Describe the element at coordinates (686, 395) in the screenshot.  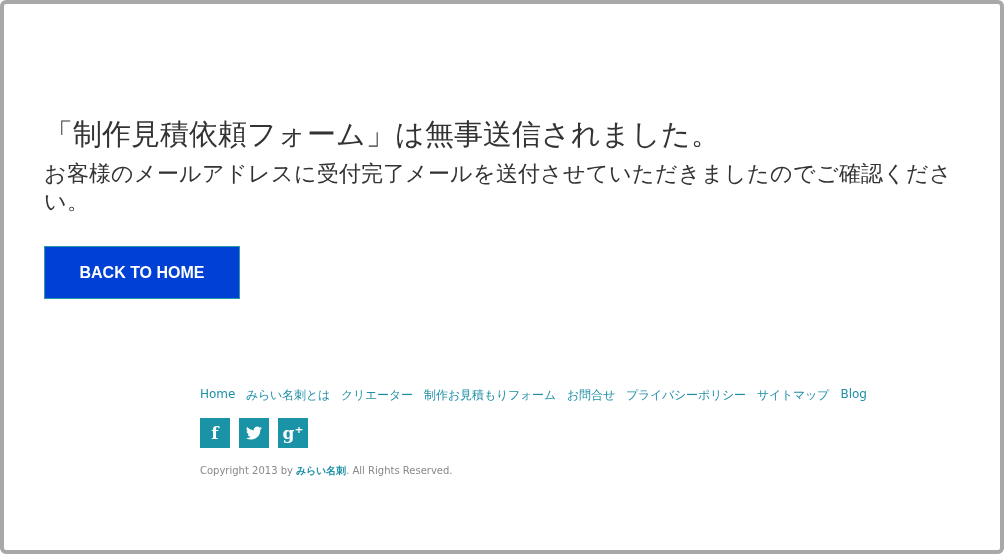
I see `footer-link: プライバシーポリシー` at that location.